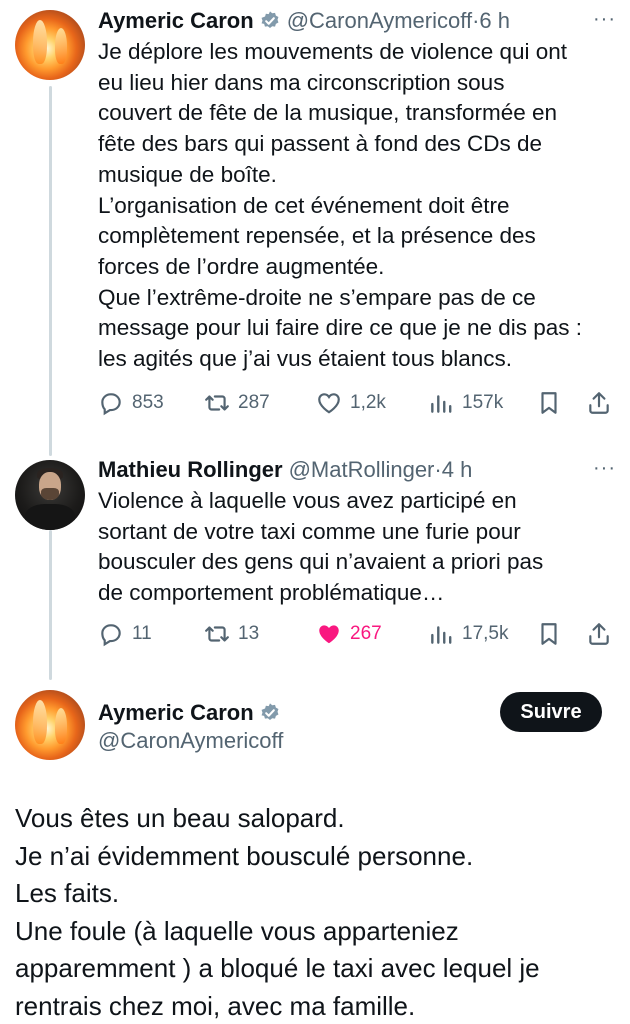  I want to click on follow-button: Suivre, so click(551, 712).